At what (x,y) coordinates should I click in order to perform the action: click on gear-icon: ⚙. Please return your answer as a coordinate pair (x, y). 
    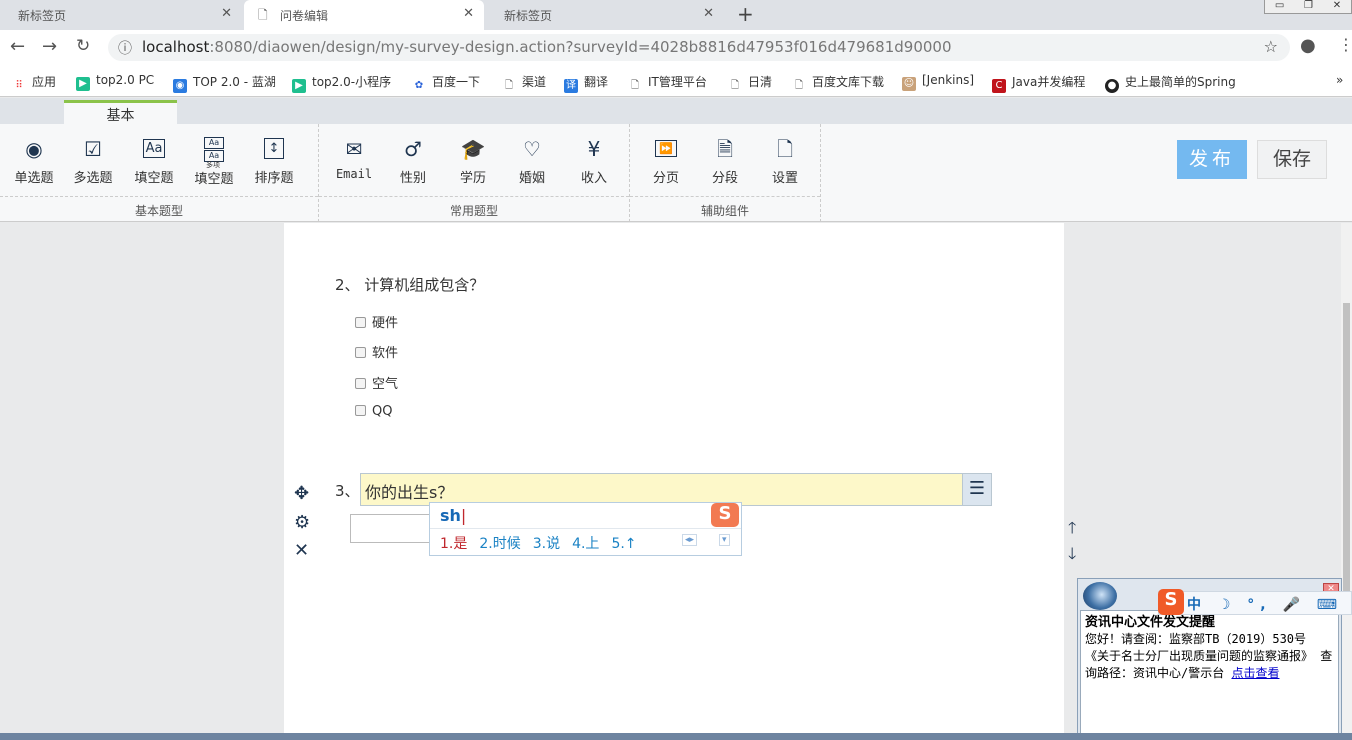
    Looking at the image, I should click on (302, 522).